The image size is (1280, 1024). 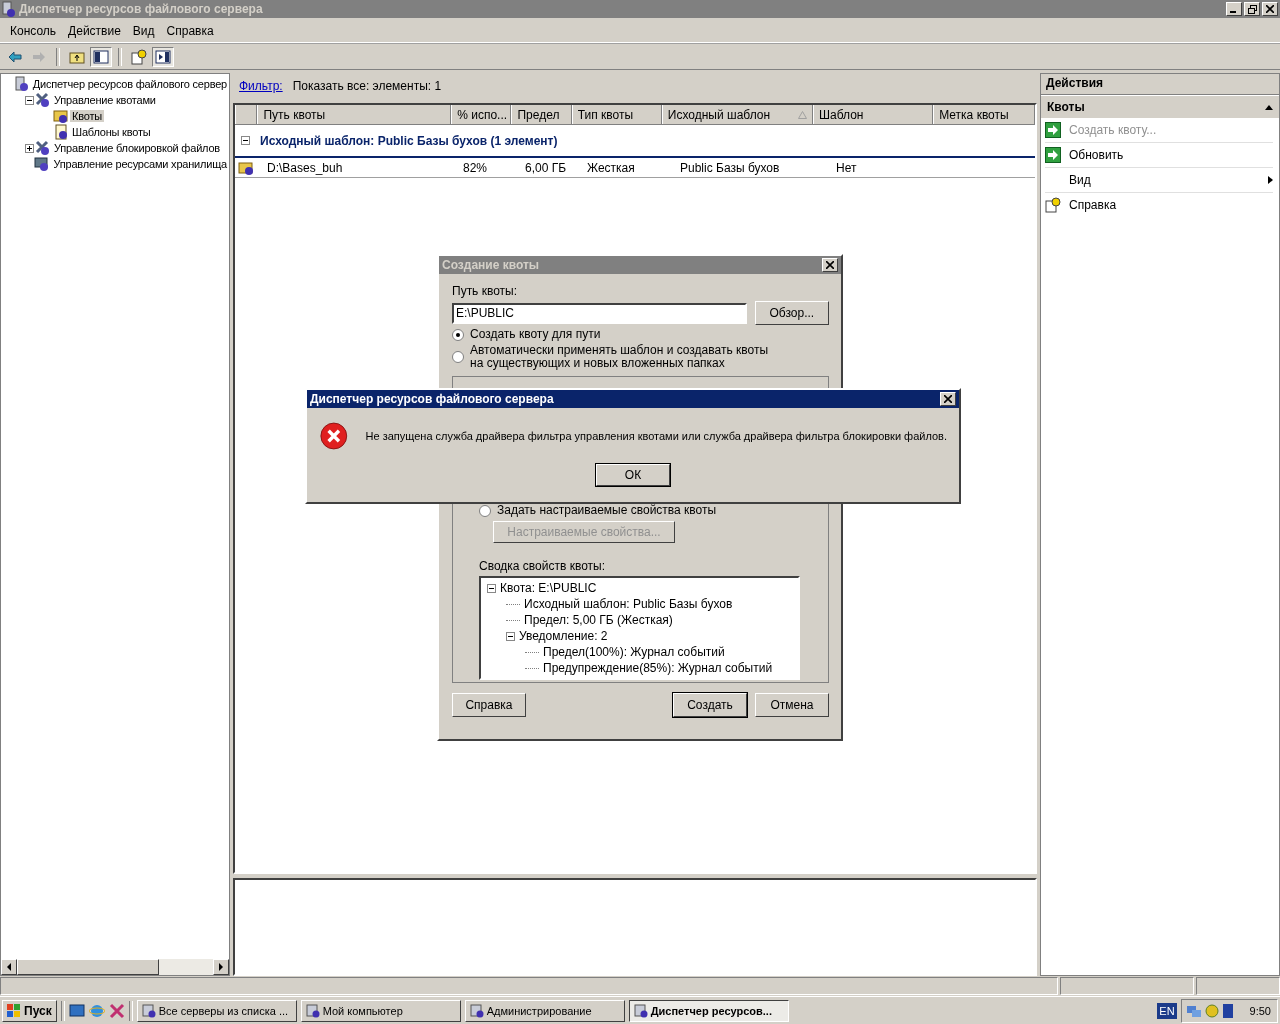 What do you see at coordinates (543, 566) in the screenshot?
I see `summary-label: Сводка свойств квоты:` at bounding box center [543, 566].